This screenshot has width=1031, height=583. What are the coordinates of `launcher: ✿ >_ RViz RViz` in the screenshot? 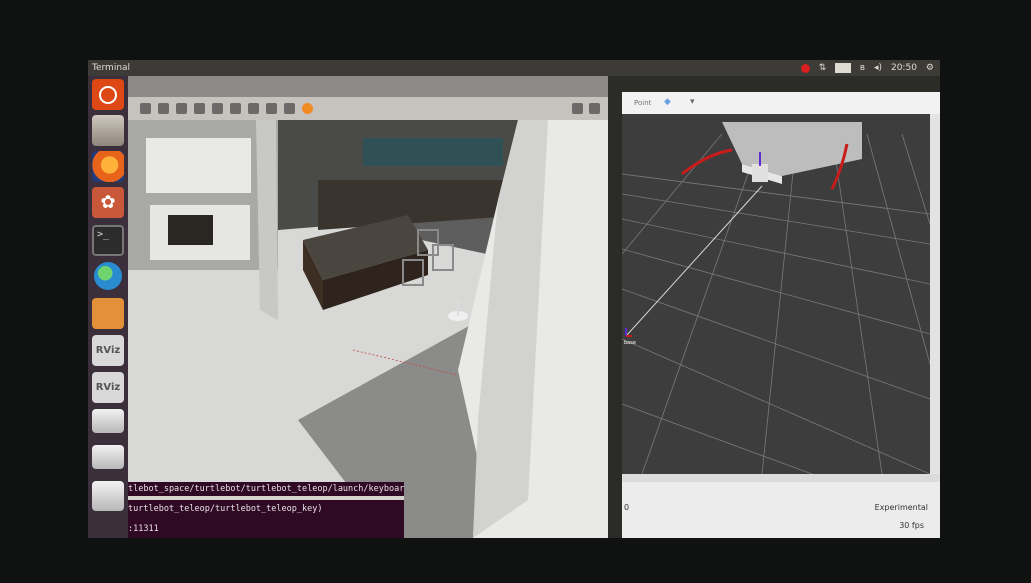 It's located at (108, 307).